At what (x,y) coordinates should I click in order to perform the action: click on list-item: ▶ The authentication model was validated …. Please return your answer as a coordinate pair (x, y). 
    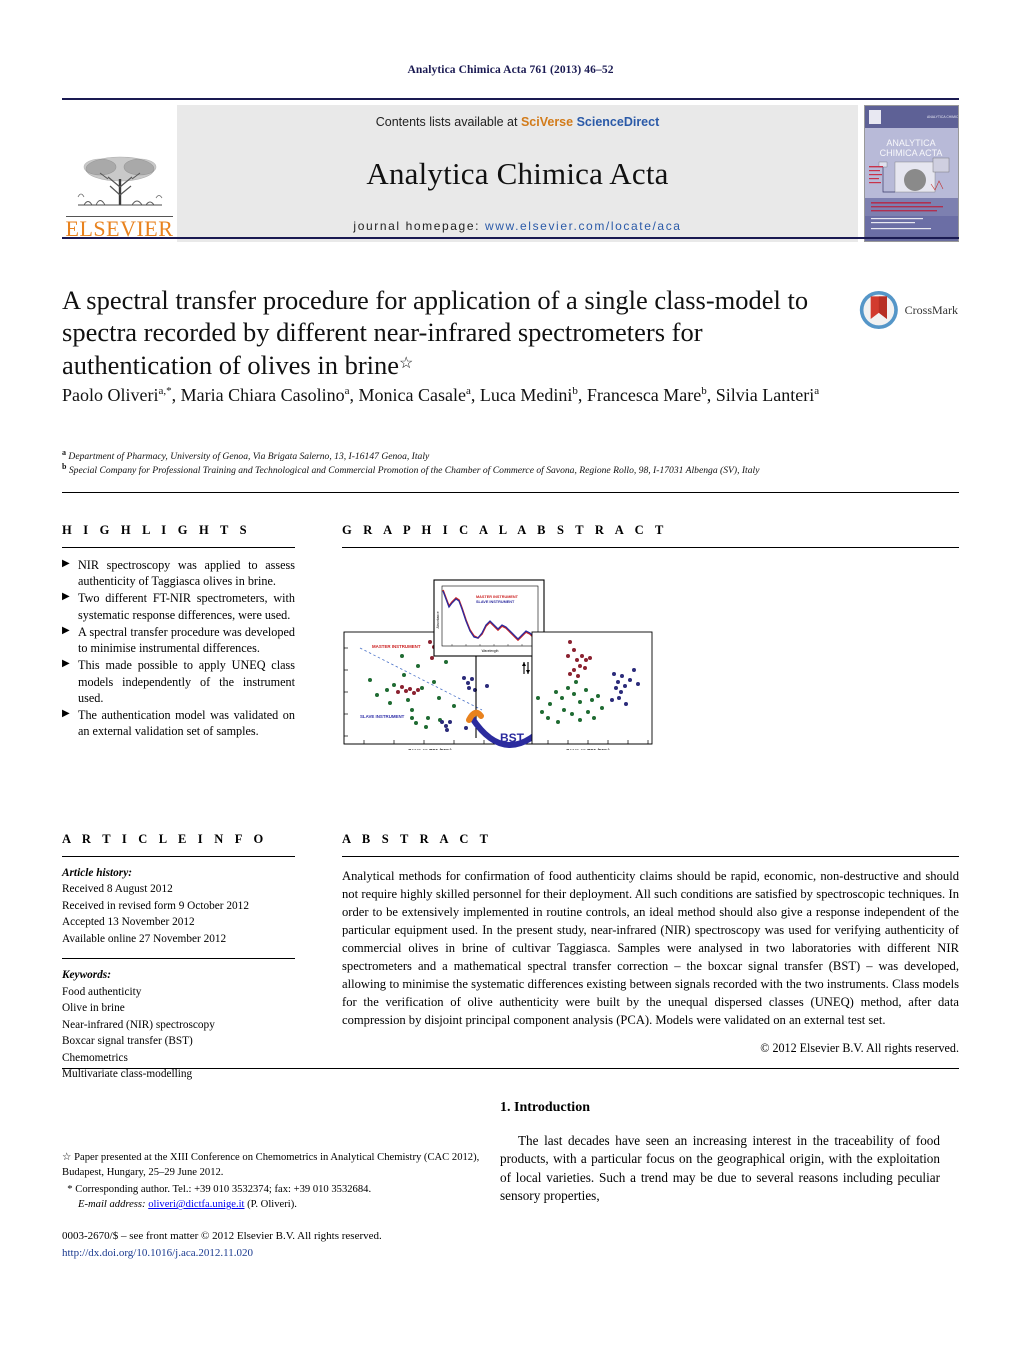
    Looking at the image, I should click on (178, 723).